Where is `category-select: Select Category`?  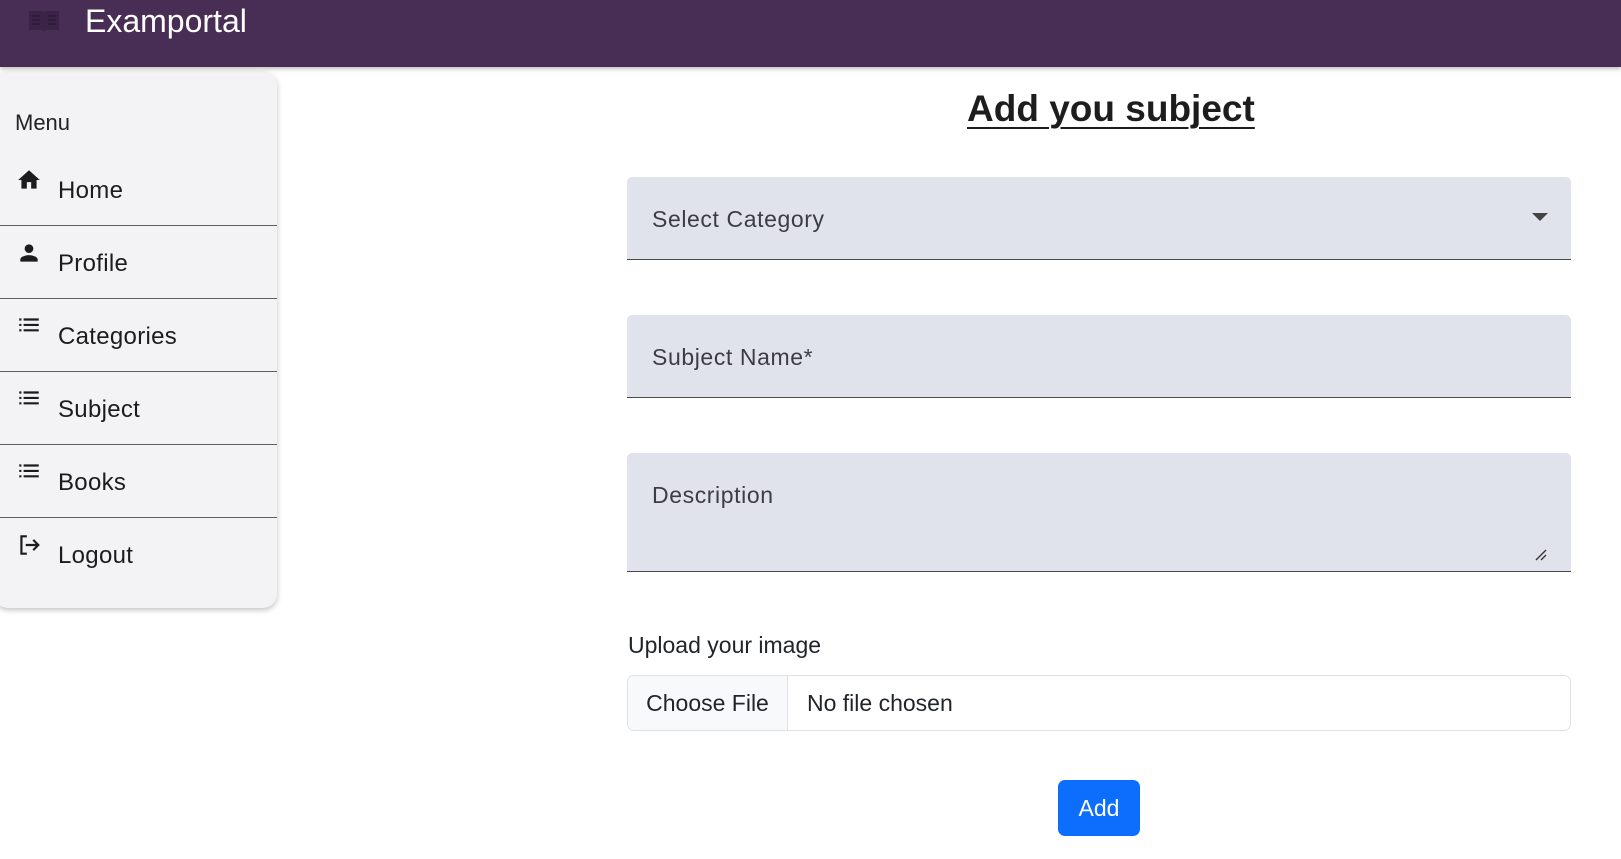
category-select: Select Category is located at coordinates (1099, 218).